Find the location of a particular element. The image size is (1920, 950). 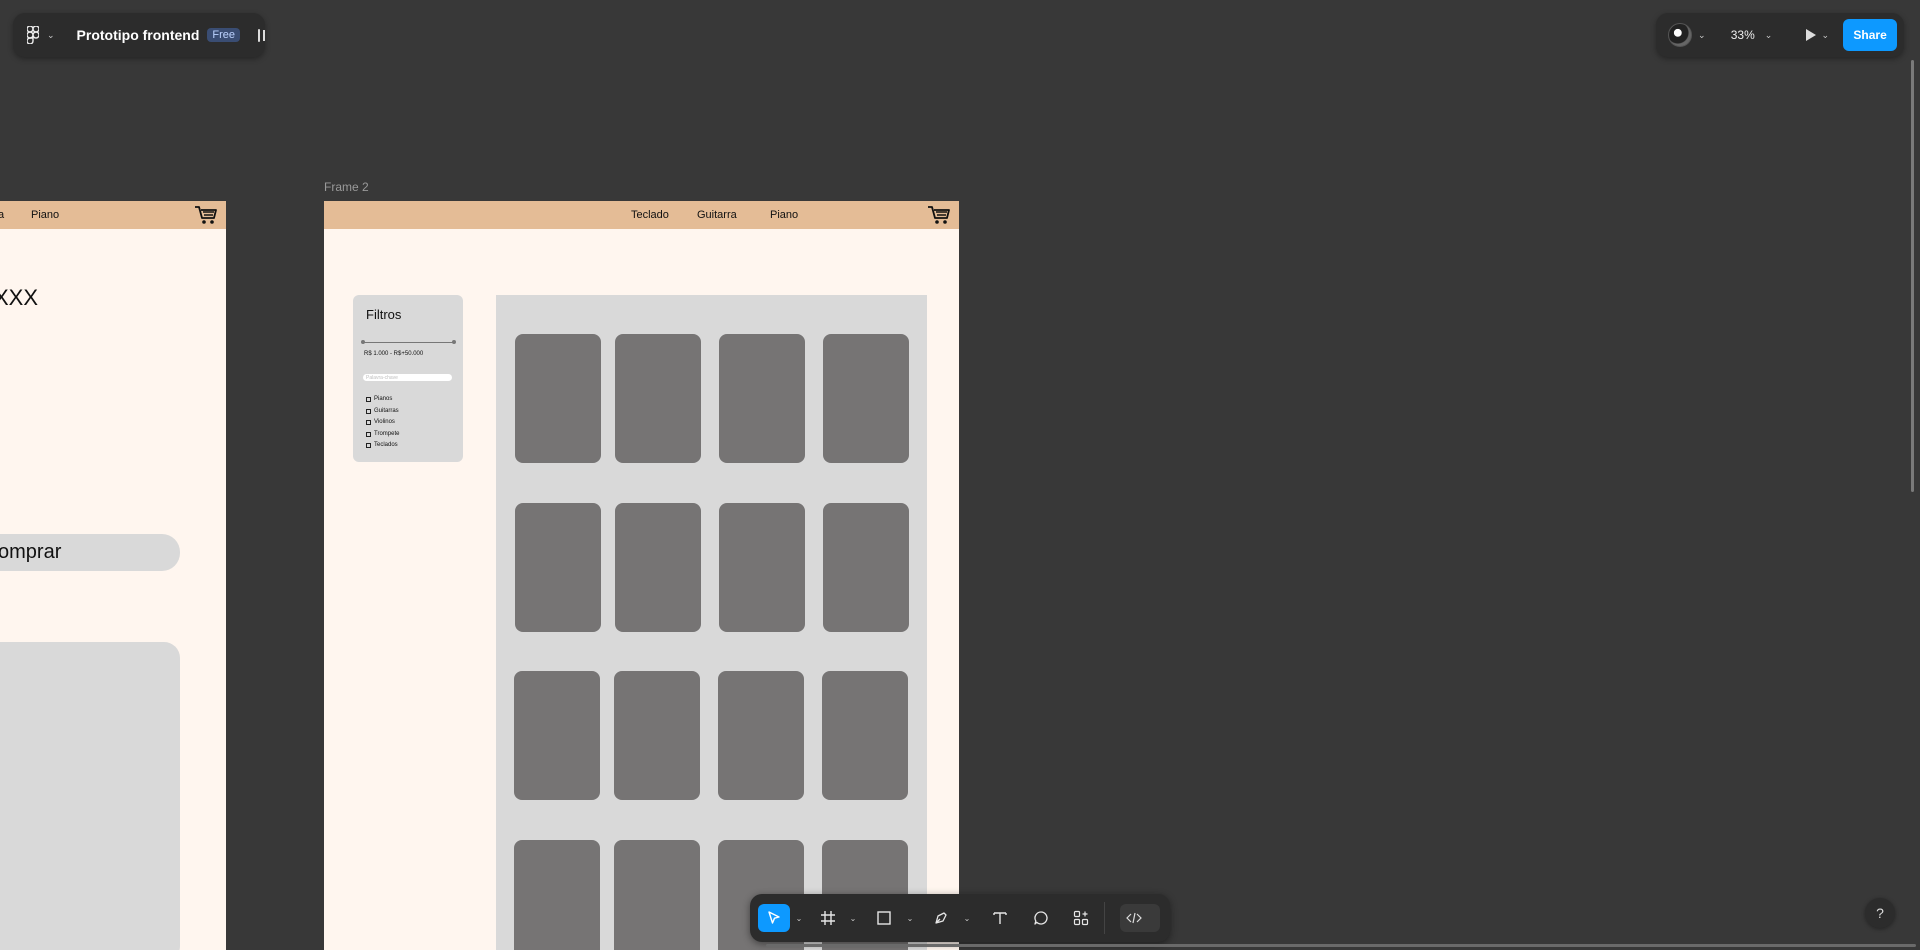

pen-nib-icon is located at coordinates (941, 918).